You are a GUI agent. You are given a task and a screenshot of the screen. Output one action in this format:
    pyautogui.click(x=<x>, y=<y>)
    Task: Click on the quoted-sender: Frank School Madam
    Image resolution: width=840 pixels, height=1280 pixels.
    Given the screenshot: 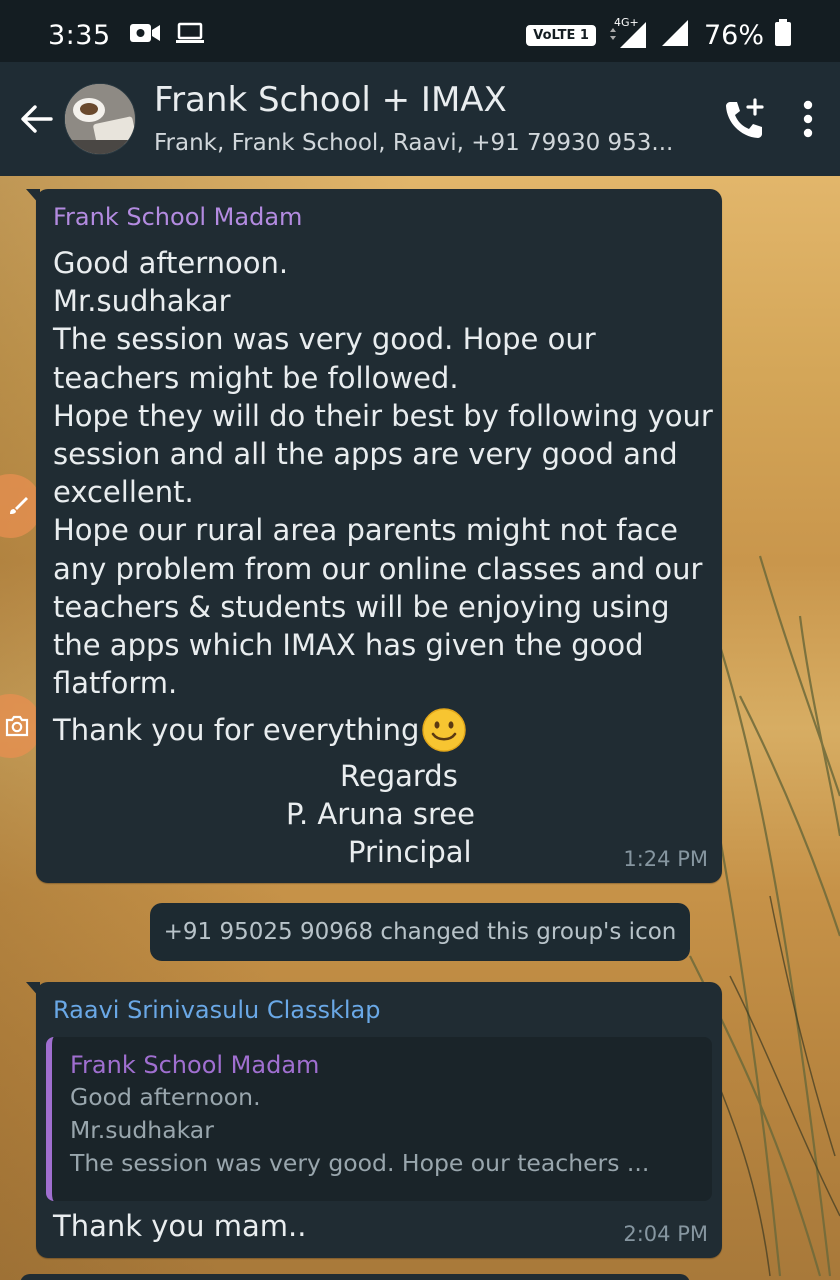 What is the action you would take?
    pyautogui.click(x=195, y=1065)
    